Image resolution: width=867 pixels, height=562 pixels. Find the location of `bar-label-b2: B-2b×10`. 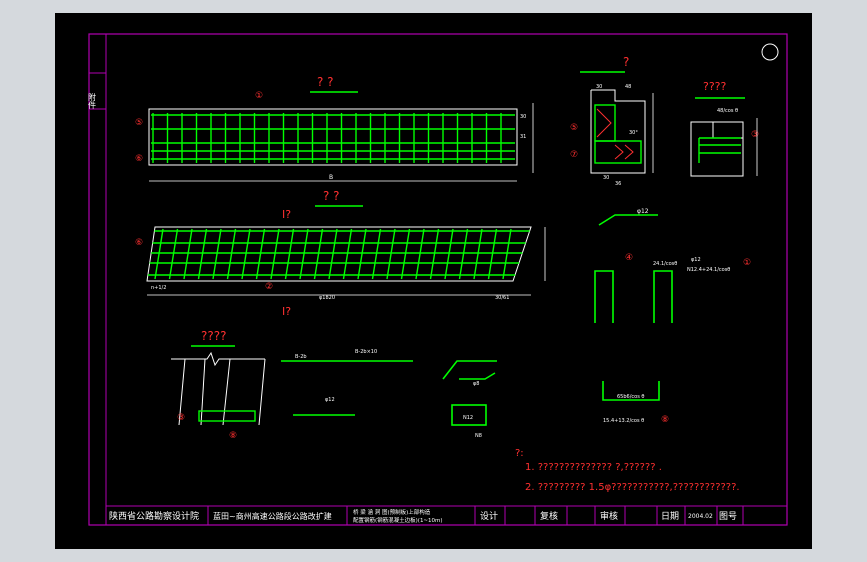

bar-label-b2: B-2b×10 is located at coordinates (366, 352).